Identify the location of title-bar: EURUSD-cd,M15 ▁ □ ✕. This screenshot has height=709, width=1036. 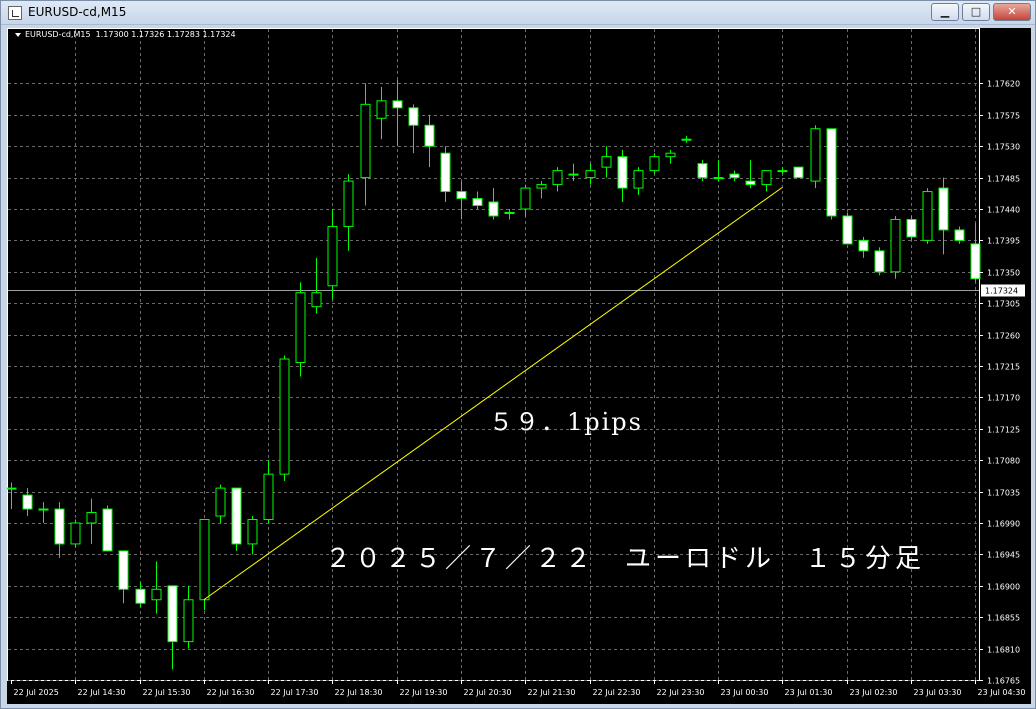
(518, 13).